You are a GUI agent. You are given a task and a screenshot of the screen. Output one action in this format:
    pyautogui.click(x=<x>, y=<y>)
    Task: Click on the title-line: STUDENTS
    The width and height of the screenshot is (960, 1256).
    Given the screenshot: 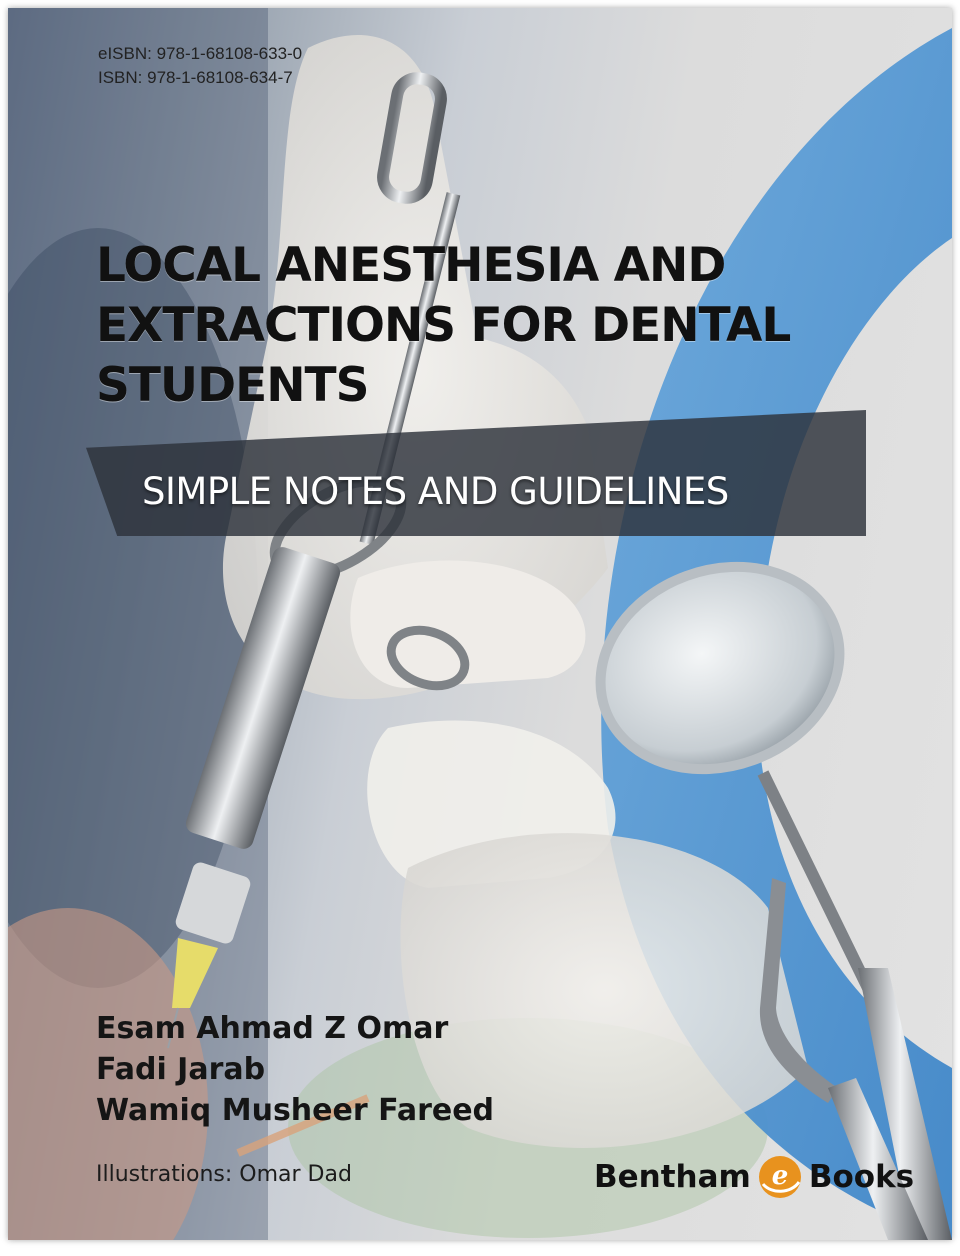 What is the action you would take?
    pyautogui.click(x=232, y=385)
    